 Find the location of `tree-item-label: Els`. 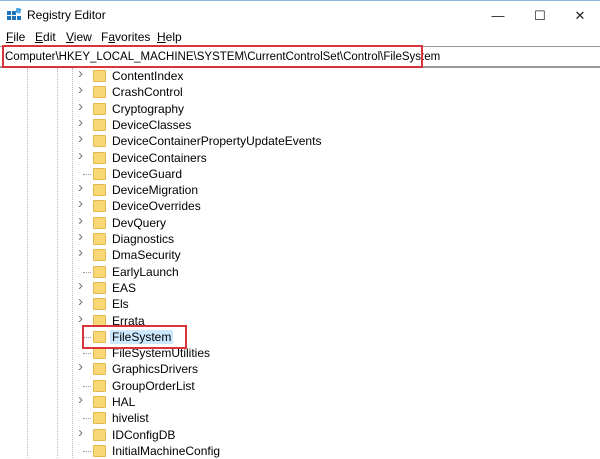

tree-item-label: Els is located at coordinates (120, 304).